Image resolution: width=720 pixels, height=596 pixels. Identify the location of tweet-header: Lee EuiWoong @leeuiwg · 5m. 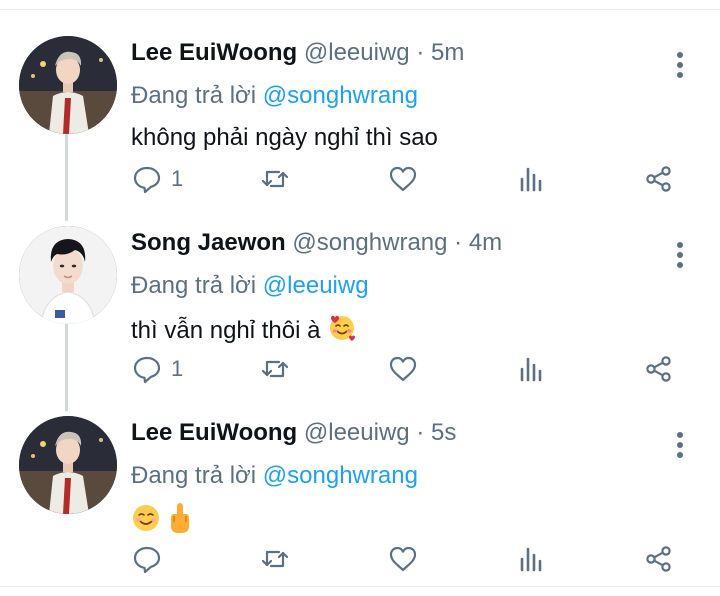
(297, 53).